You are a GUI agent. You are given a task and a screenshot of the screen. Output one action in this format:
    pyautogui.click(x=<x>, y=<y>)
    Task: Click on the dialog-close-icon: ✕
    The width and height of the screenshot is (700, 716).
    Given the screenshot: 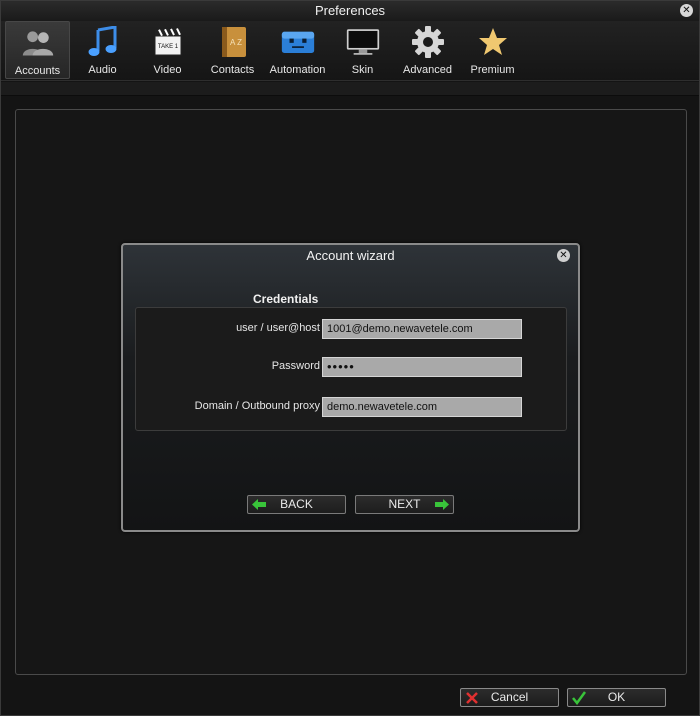 What is the action you would take?
    pyautogui.click(x=563, y=255)
    